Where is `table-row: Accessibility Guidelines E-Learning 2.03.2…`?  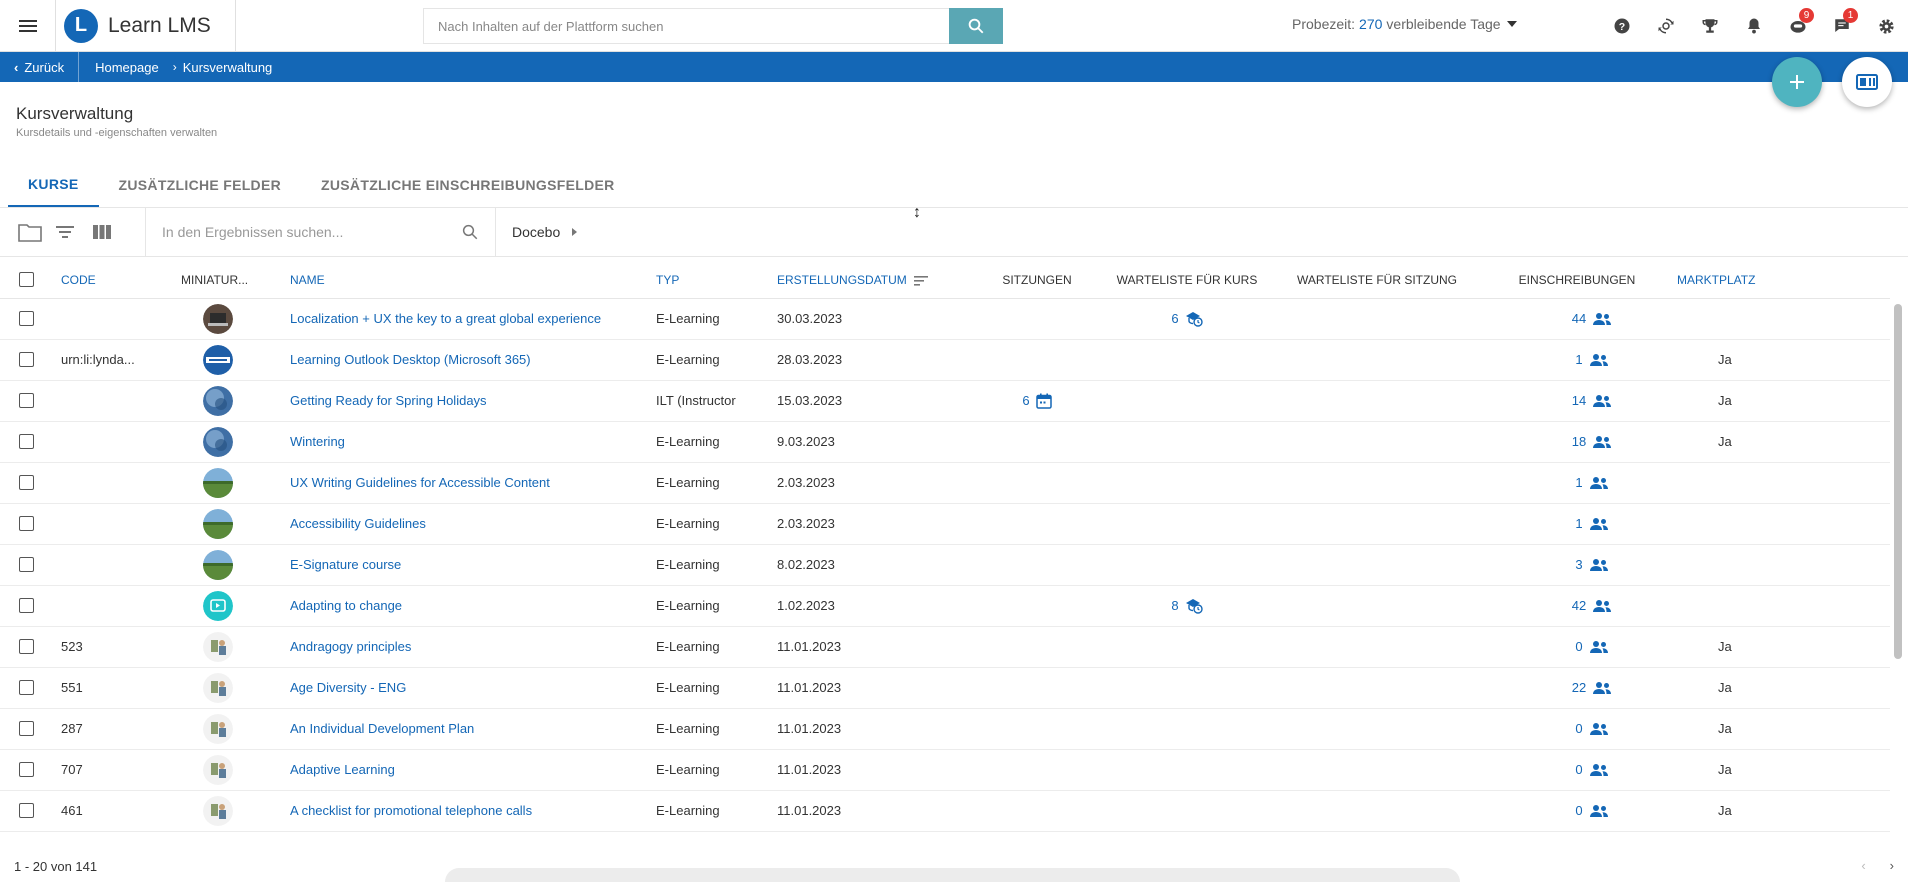
table-row: Accessibility Guidelines E-Learning 2.03.2… is located at coordinates (945, 524).